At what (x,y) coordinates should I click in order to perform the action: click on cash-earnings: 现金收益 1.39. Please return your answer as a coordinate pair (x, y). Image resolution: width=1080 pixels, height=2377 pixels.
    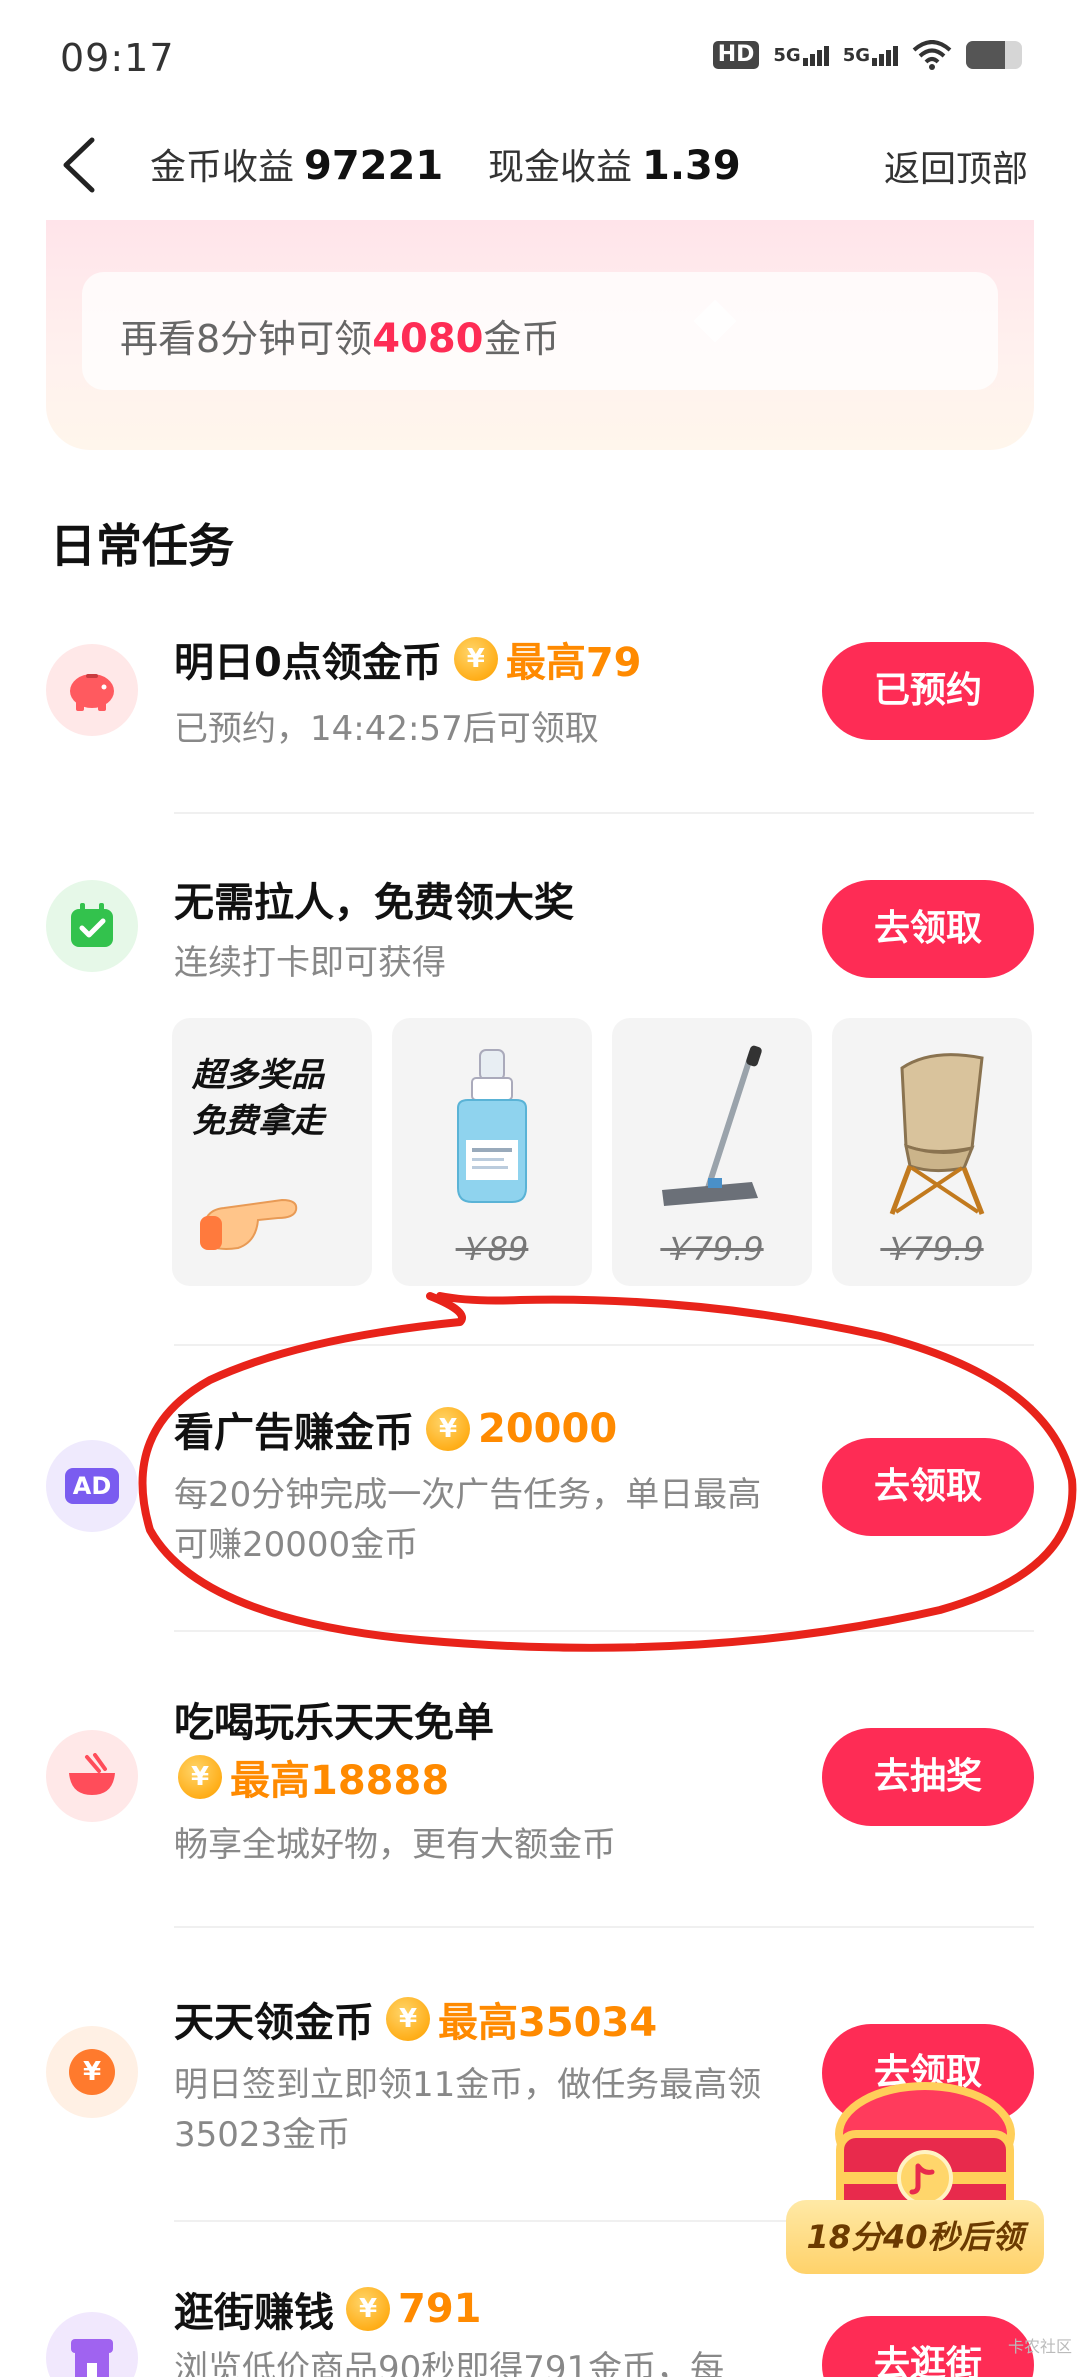
    Looking at the image, I should click on (614, 164).